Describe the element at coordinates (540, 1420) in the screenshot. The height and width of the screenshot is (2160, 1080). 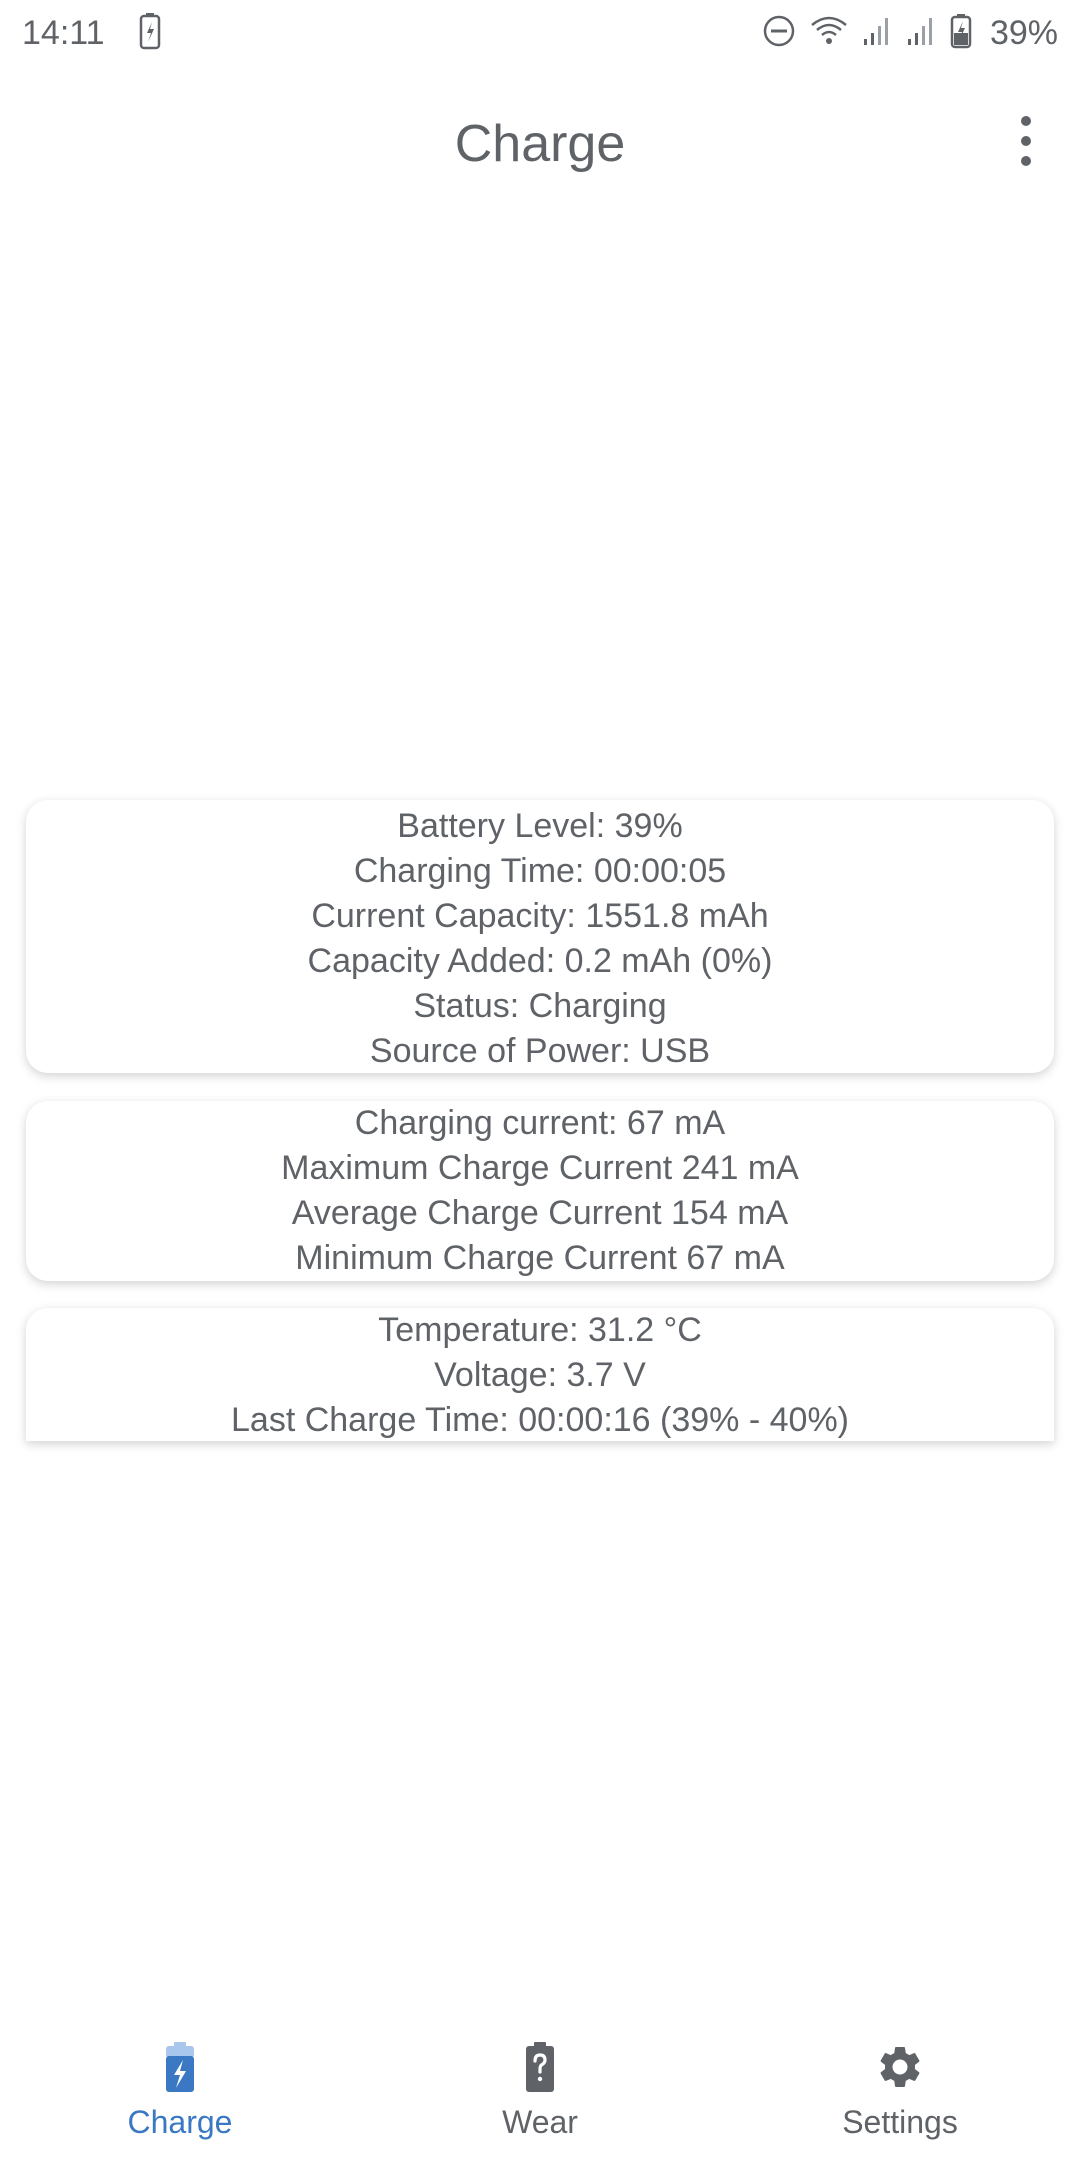
I see `last-charge-time-text: Last Charge Time: 00:00:16 (39% - 40%)` at that location.